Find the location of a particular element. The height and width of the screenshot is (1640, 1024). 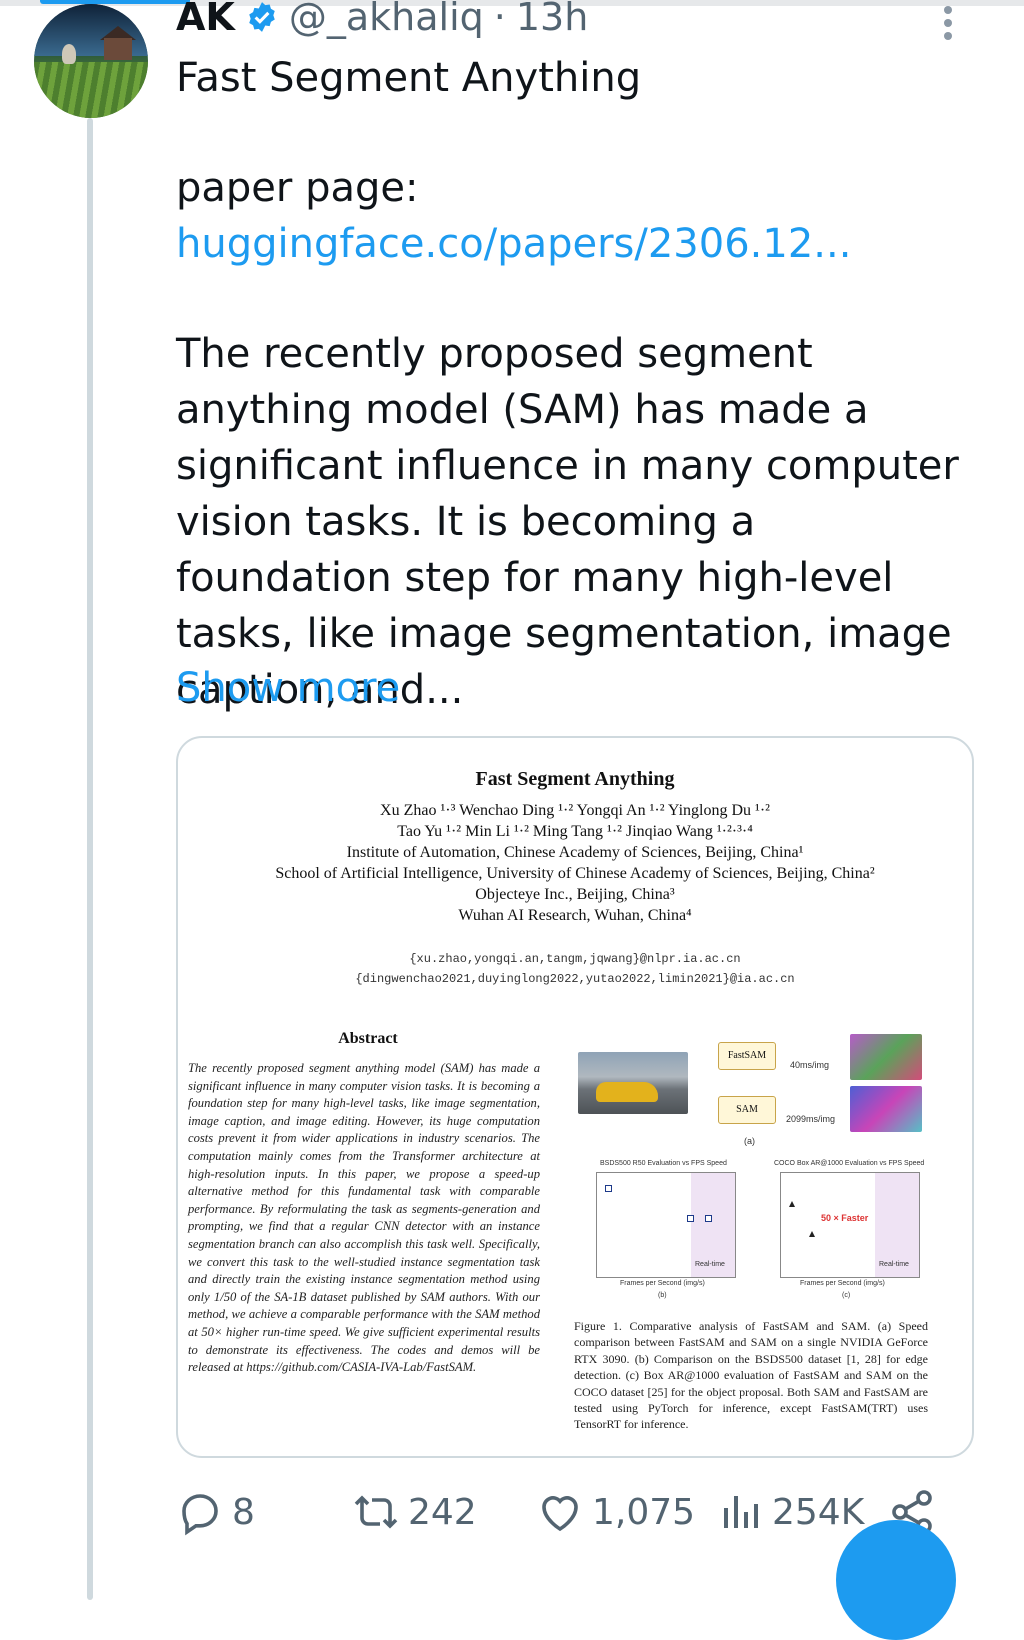

paper-title: Fast Segment Anything is located at coordinates (575, 779).